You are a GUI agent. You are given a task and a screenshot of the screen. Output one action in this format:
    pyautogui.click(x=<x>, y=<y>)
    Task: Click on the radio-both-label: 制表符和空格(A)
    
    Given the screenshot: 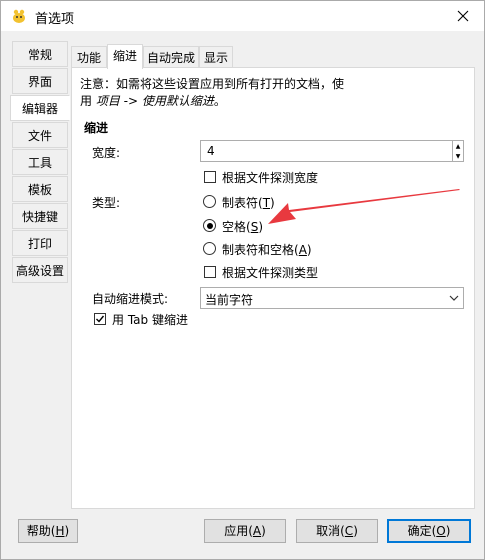 What is the action you would take?
    pyautogui.click(x=267, y=250)
    